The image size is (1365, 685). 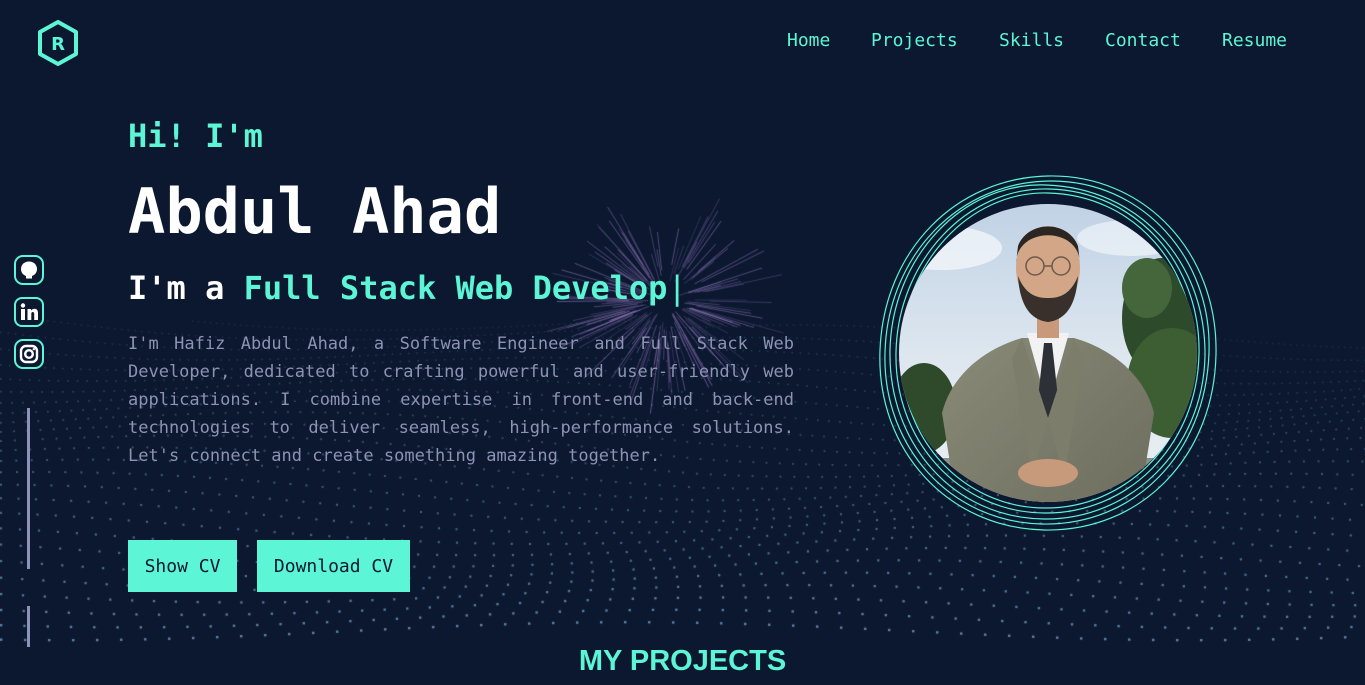 I want to click on role-typed: Full Stack Web Develop, so click(x=455, y=288).